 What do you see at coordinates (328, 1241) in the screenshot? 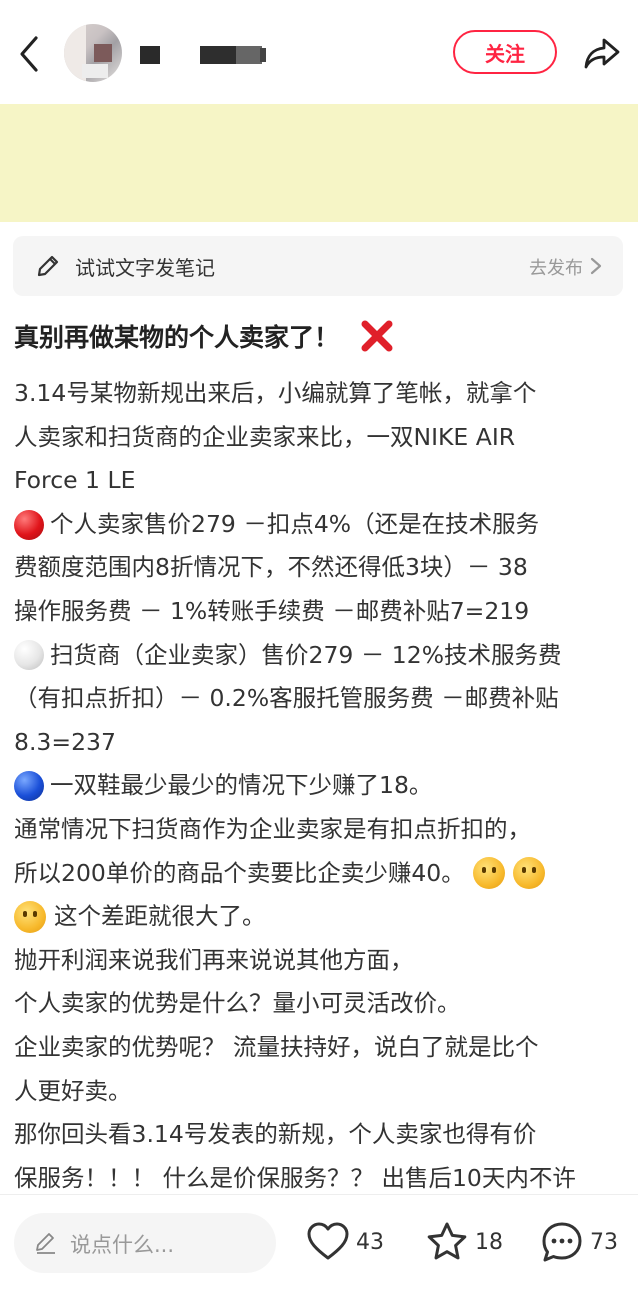
I see `heart-icon` at bounding box center [328, 1241].